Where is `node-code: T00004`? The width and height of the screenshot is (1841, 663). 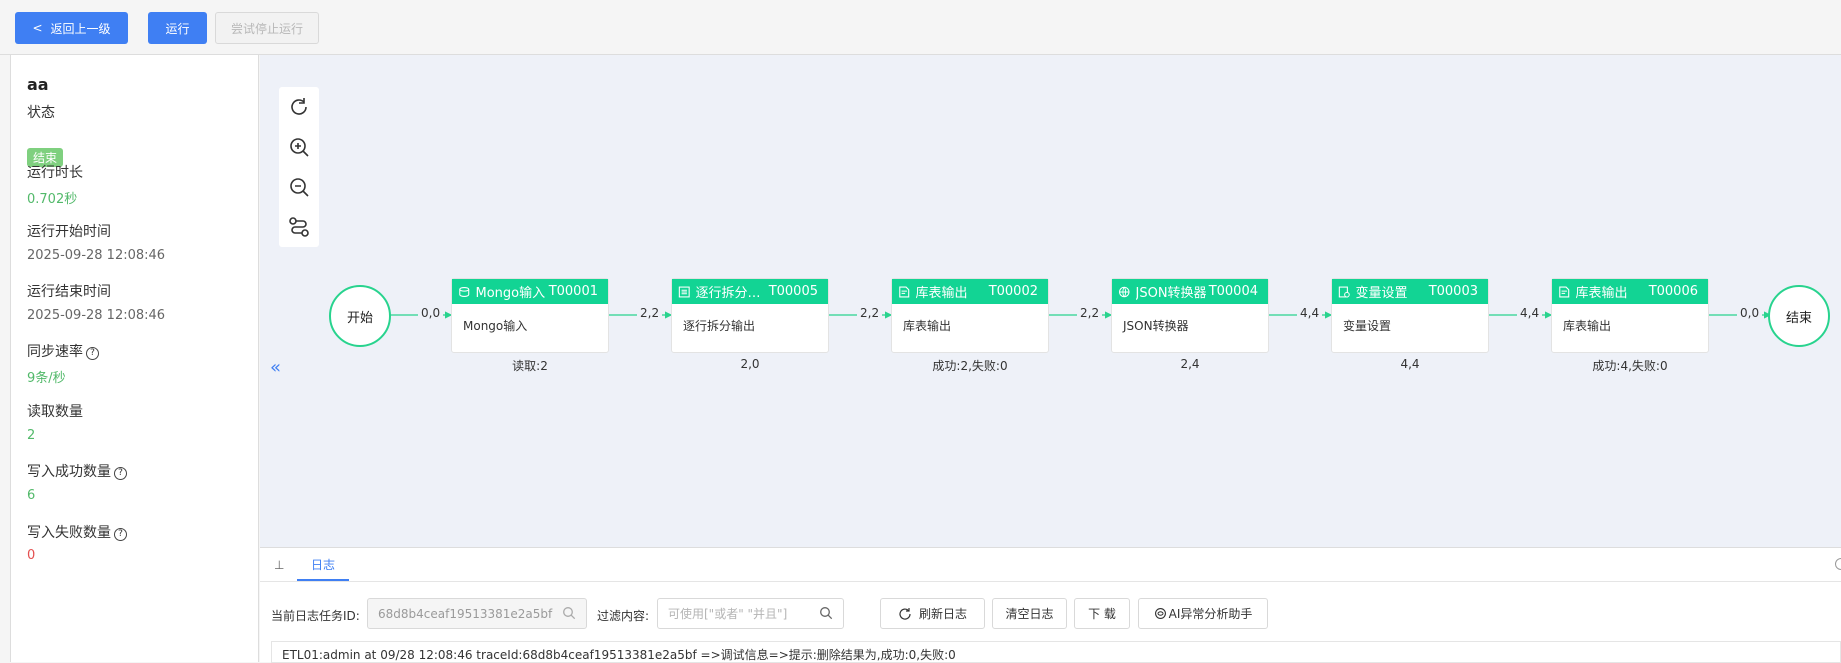
node-code: T00004 is located at coordinates (1233, 291).